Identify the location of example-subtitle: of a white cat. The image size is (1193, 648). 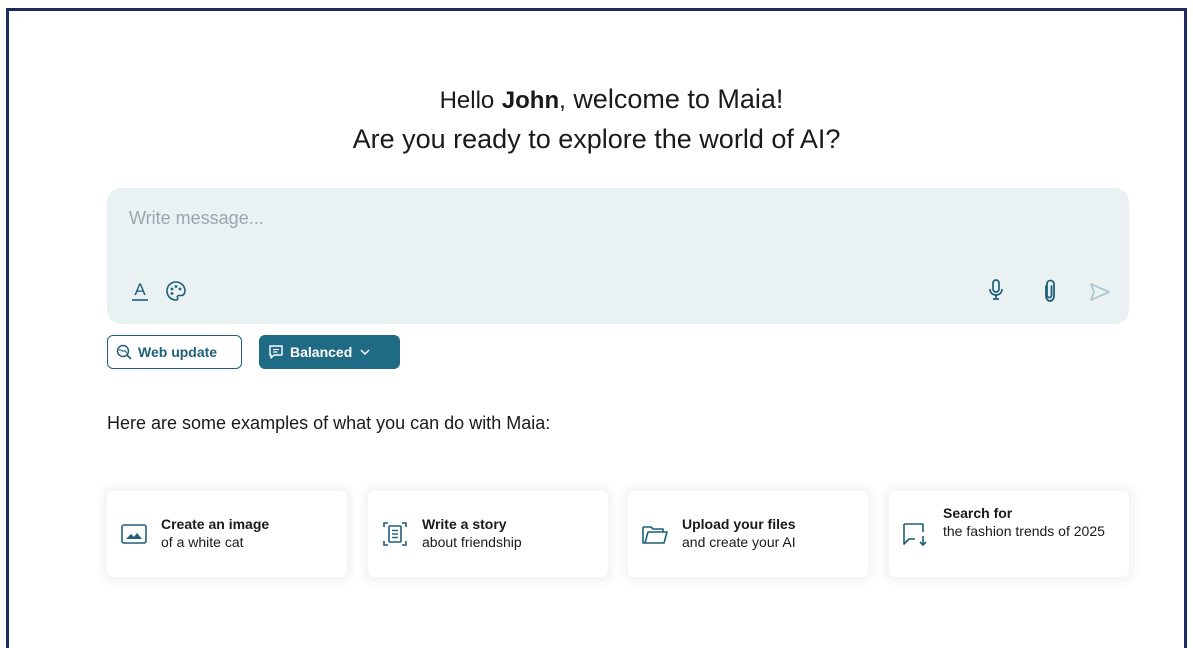
(202, 542).